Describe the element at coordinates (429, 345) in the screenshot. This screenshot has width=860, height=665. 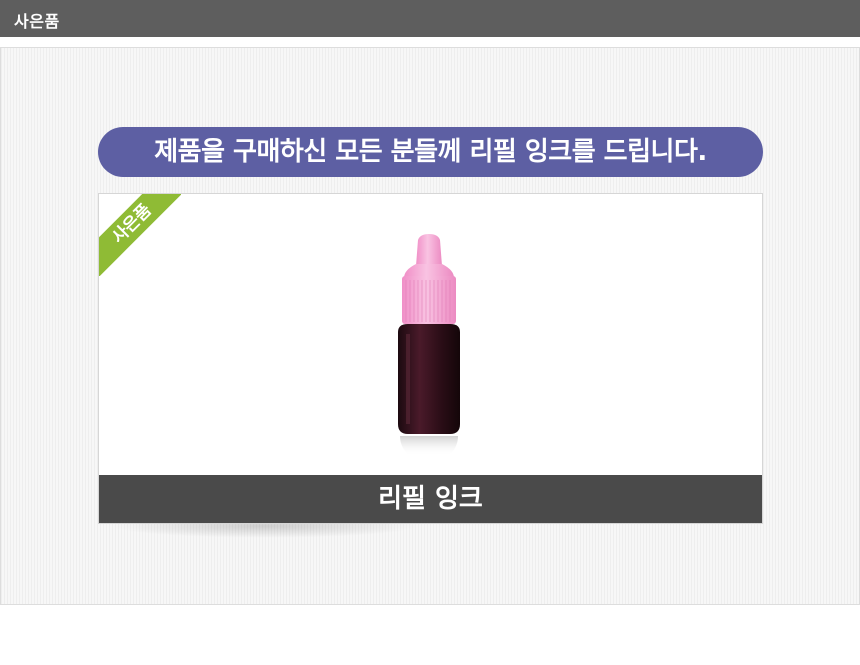
I see `ink-bottle-icon` at that location.